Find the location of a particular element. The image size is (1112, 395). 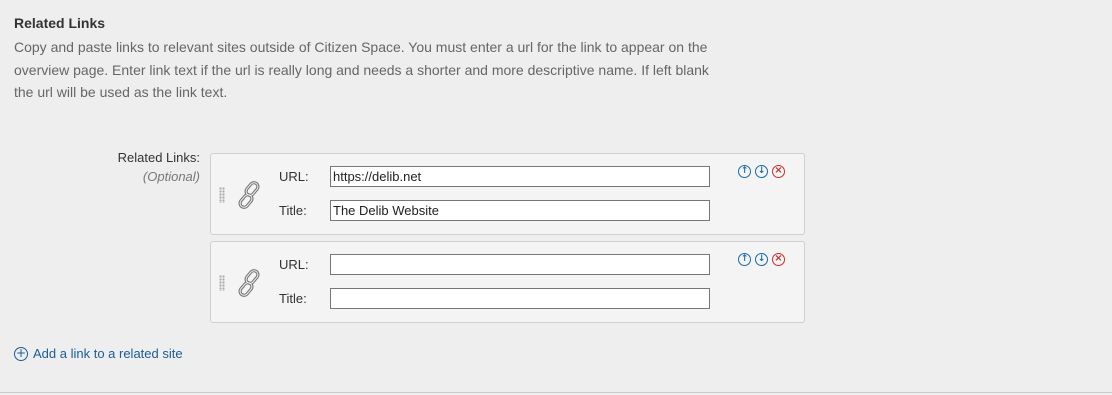

divider is located at coordinates (556, 392).